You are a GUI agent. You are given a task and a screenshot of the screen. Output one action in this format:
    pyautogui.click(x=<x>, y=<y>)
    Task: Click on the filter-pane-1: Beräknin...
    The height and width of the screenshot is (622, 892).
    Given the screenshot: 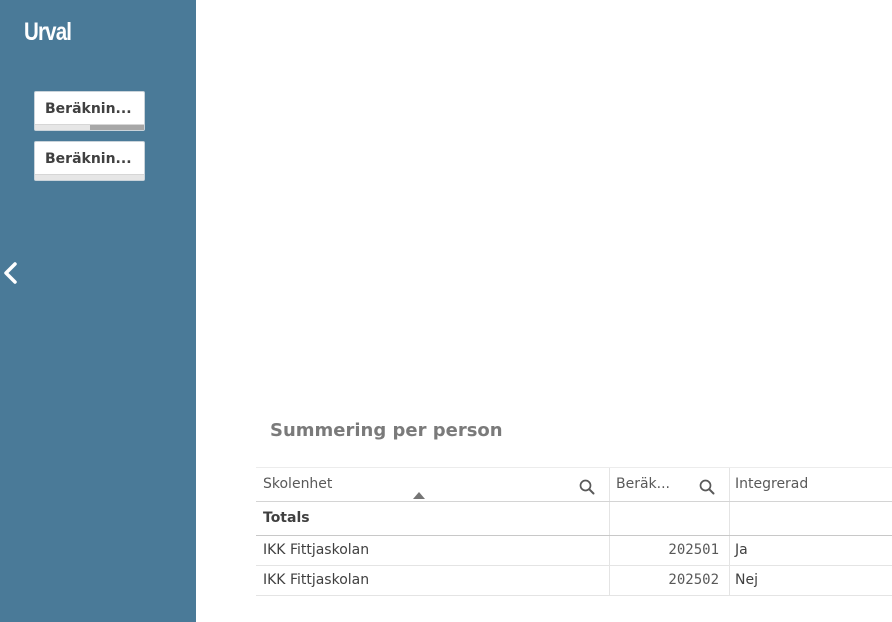 What is the action you would take?
    pyautogui.click(x=89, y=111)
    